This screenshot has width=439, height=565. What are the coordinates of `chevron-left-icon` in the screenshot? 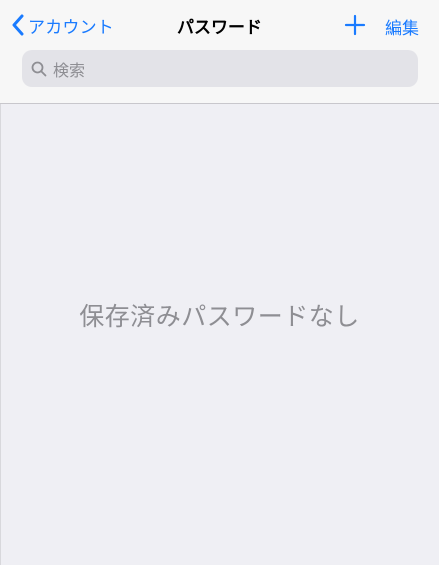 It's located at (18, 25).